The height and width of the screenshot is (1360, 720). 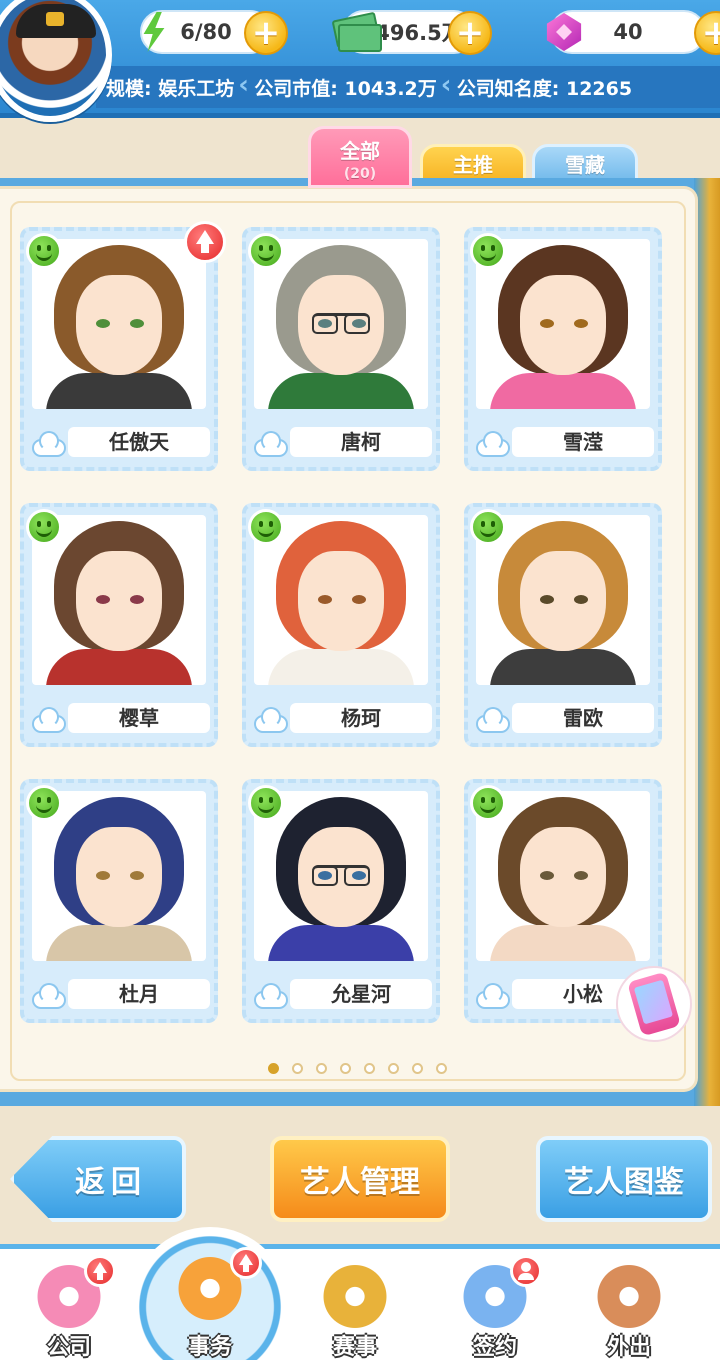 I want to click on page-indicator, so click(x=357, y=1068).